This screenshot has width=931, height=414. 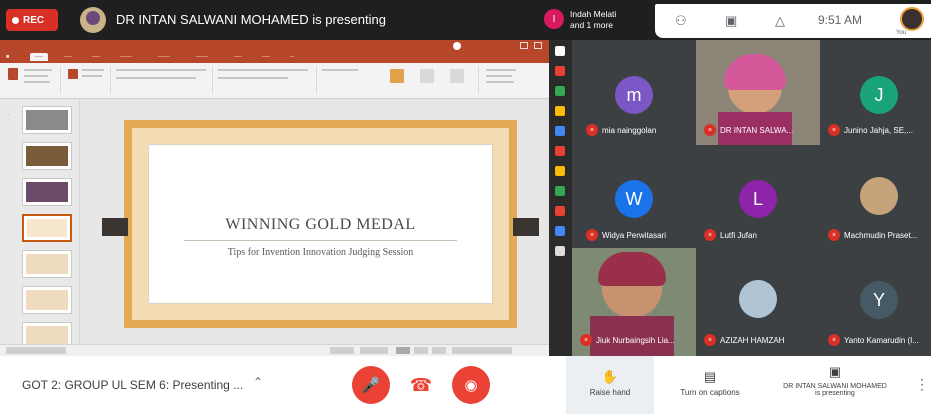 What do you see at coordinates (397, 76) in the screenshot?
I see `shapes-icon` at bounding box center [397, 76].